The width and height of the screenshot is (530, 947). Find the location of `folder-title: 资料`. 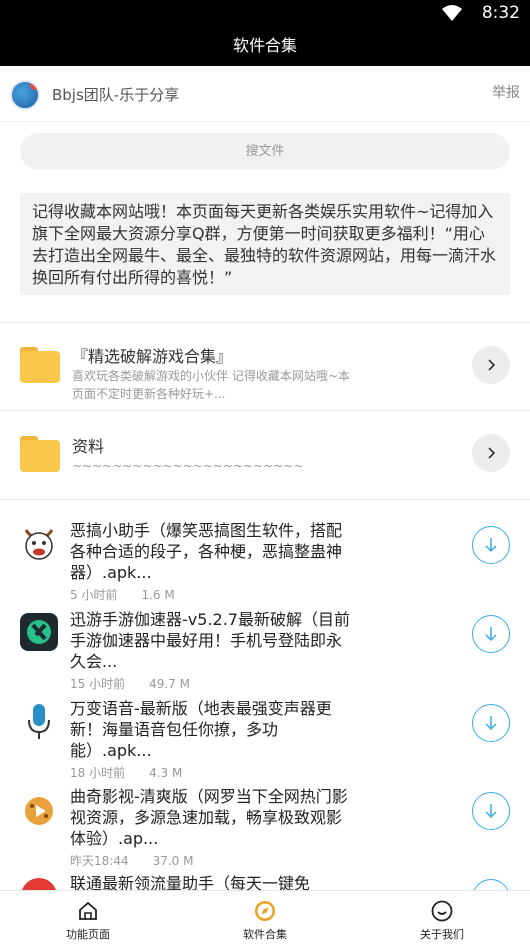

folder-title: 资料 is located at coordinates (88, 446).